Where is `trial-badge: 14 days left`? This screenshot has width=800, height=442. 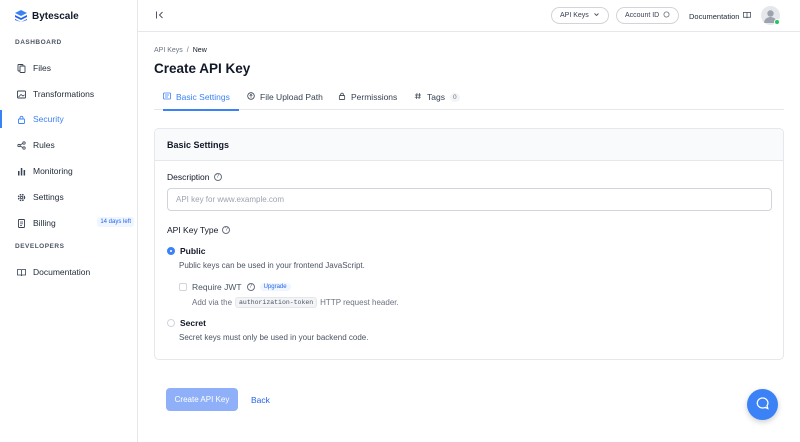
trial-badge: 14 days left is located at coordinates (115, 222).